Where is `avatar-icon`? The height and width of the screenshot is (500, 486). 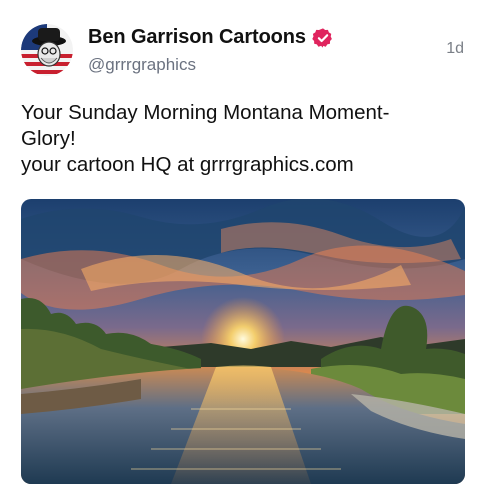 avatar-icon is located at coordinates (47, 50).